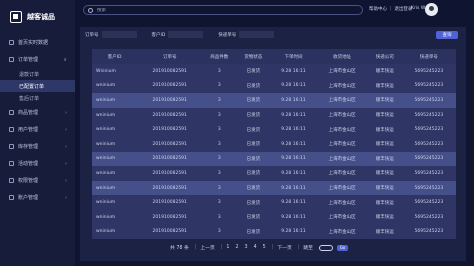 This screenshot has height=266, width=474. I want to click on next-page-button: 下一页, so click(284, 247).